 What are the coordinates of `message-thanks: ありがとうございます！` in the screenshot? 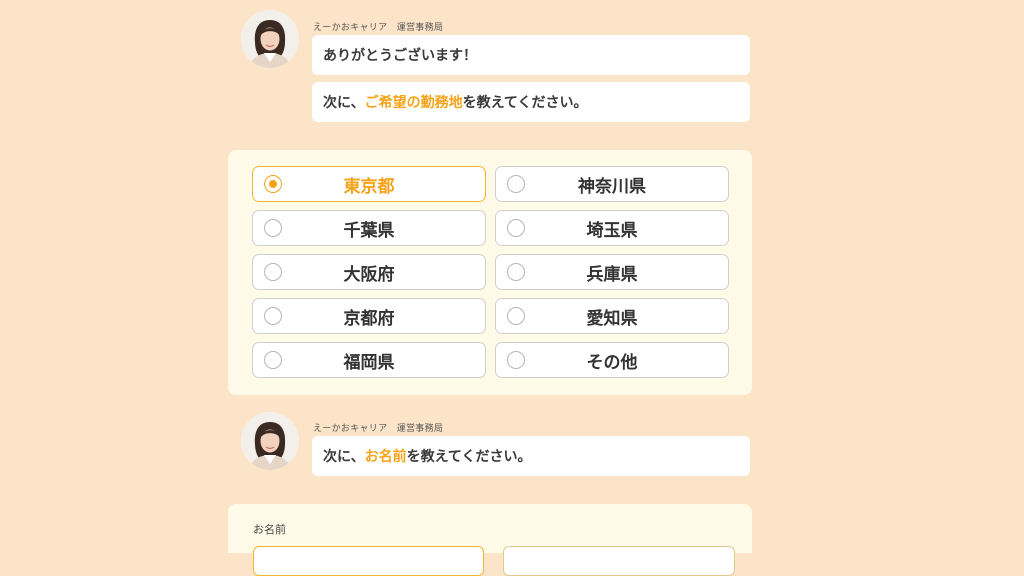 It's located at (400, 56).